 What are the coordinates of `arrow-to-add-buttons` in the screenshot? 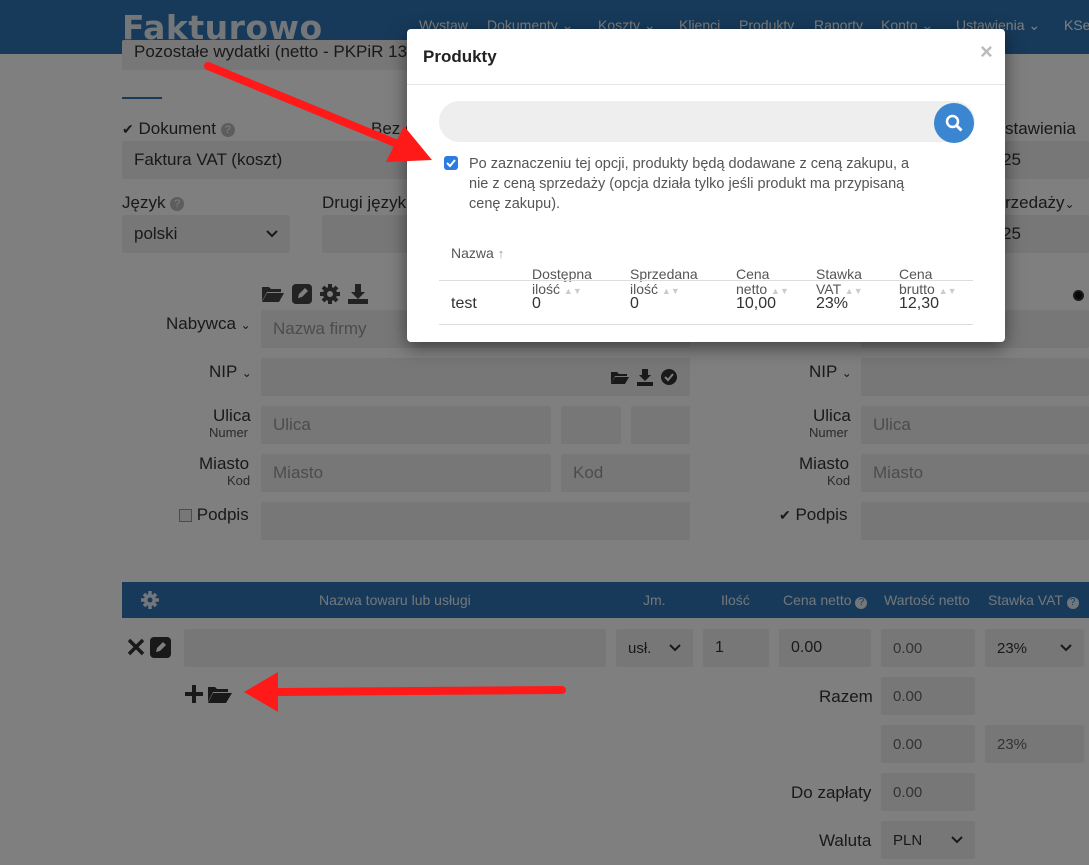 It's located at (405, 692).